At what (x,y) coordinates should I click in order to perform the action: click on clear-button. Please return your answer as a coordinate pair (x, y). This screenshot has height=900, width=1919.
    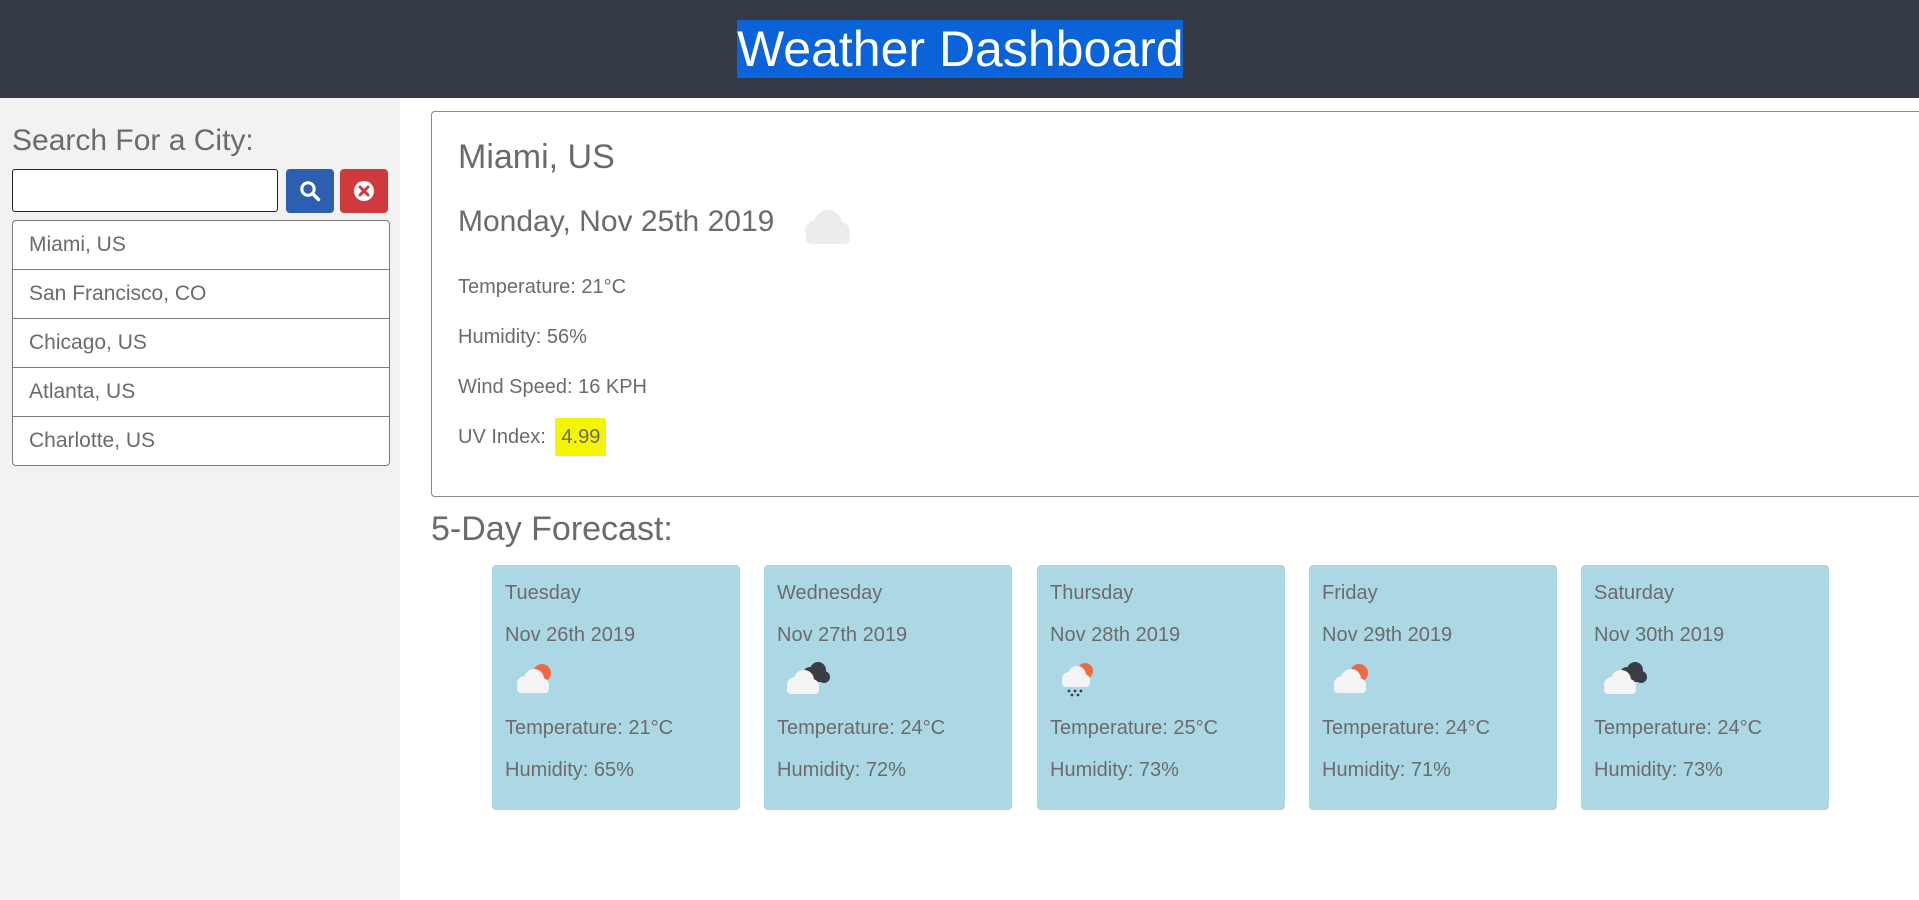
    Looking at the image, I should click on (364, 191).